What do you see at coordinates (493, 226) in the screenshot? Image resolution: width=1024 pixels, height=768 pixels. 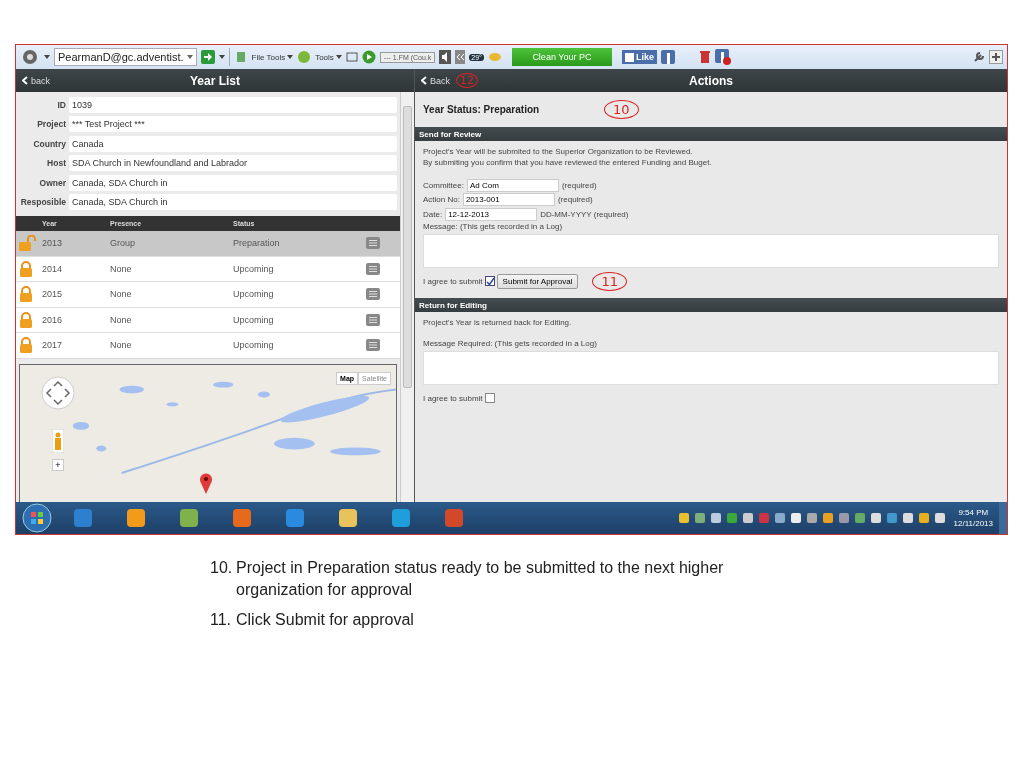 I see `message-label: Message: (This gets recorded in a Log)` at bounding box center [493, 226].